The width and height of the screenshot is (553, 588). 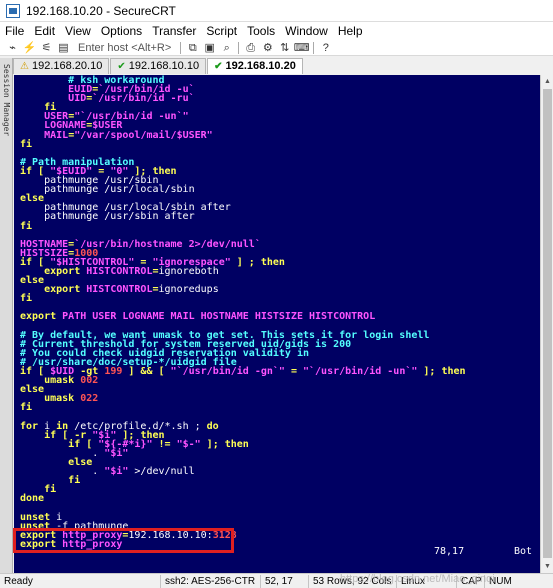 I want to click on menu-edit: Edit, so click(x=44, y=31).